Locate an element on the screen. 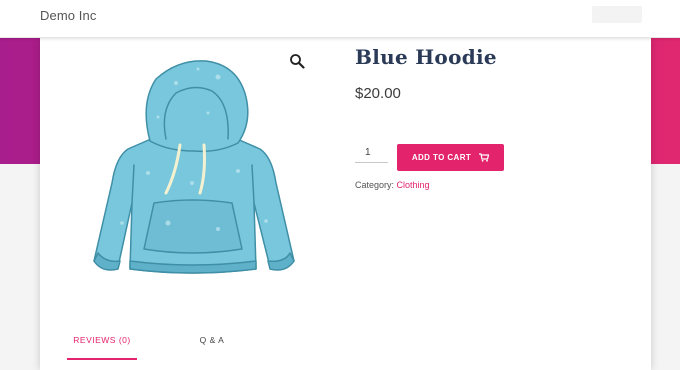  tab-reviews: REVIEWS (0) is located at coordinates (102, 346).